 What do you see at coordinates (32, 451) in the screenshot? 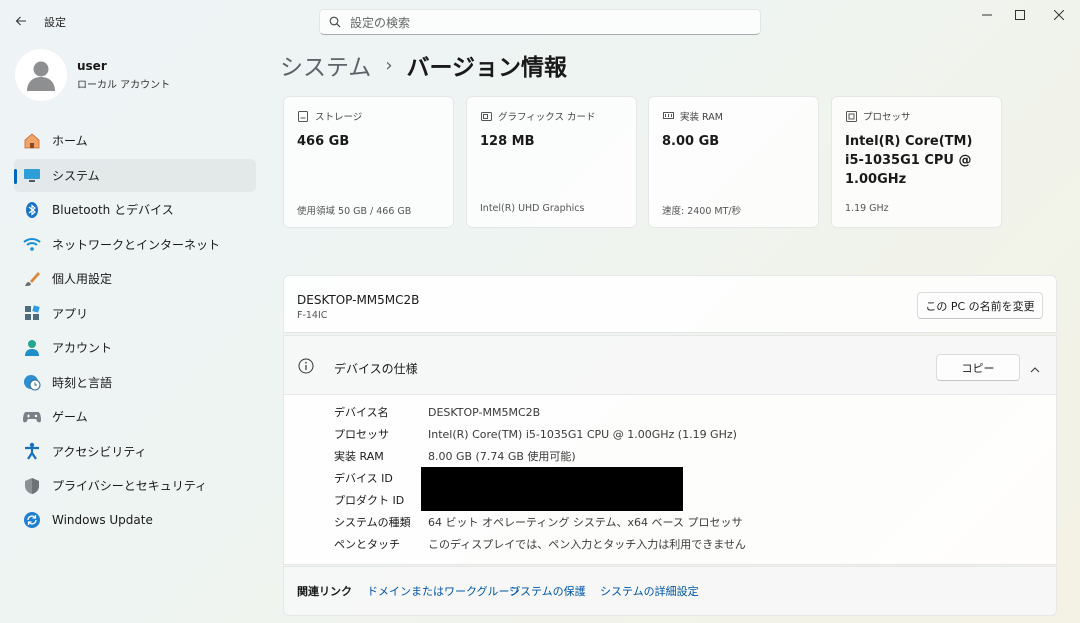
I see `accessibility-icon` at bounding box center [32, 451].